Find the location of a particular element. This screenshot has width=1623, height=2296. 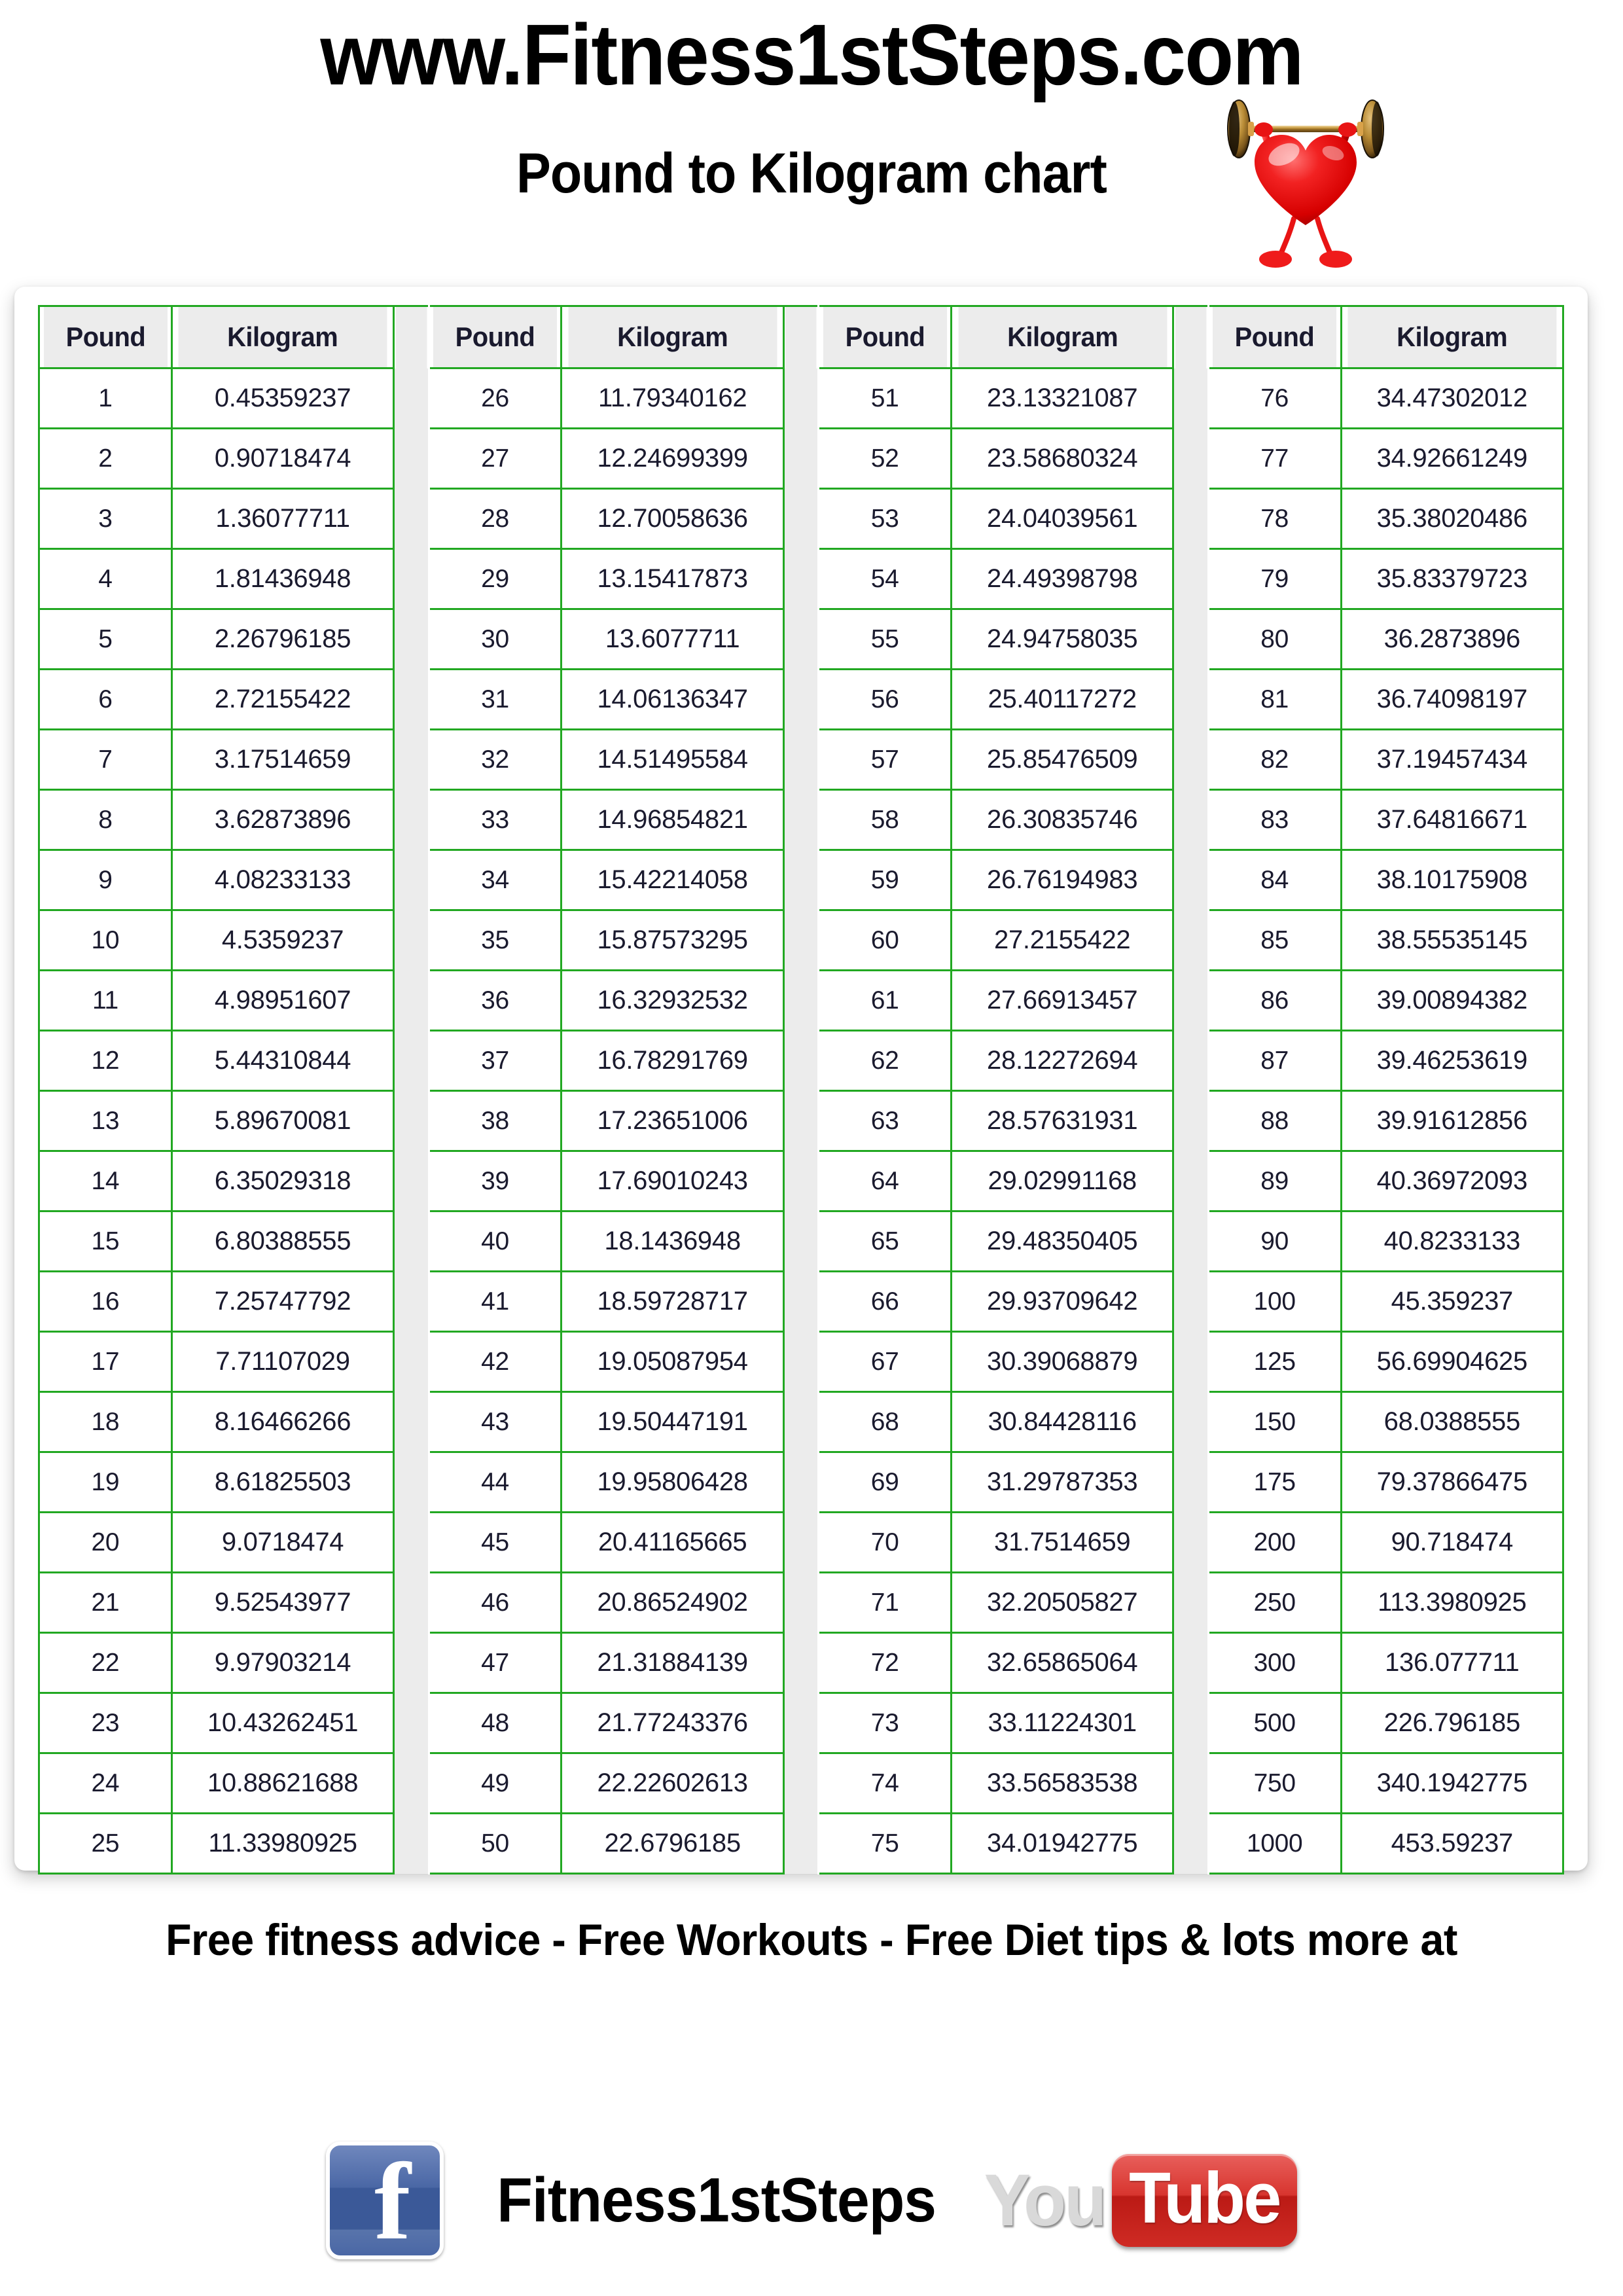

cell-kilogram: 33.56583538 is located at coordinates (1062, 1783).